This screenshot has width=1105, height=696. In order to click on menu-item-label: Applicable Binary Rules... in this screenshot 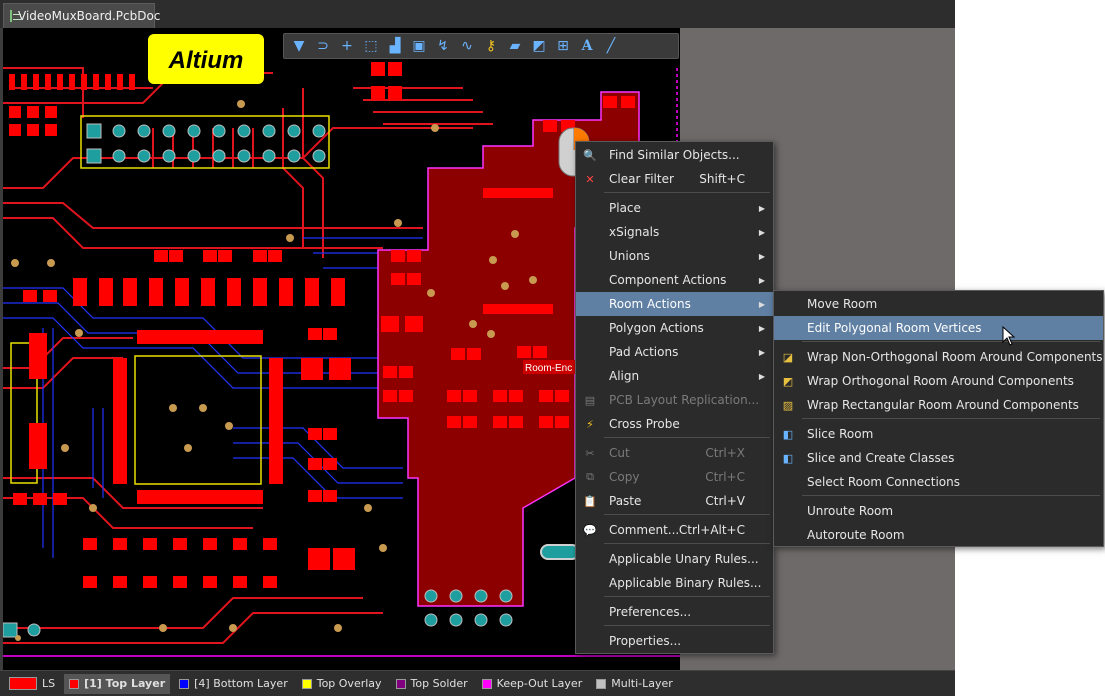, I will do `click(685, 583)`.